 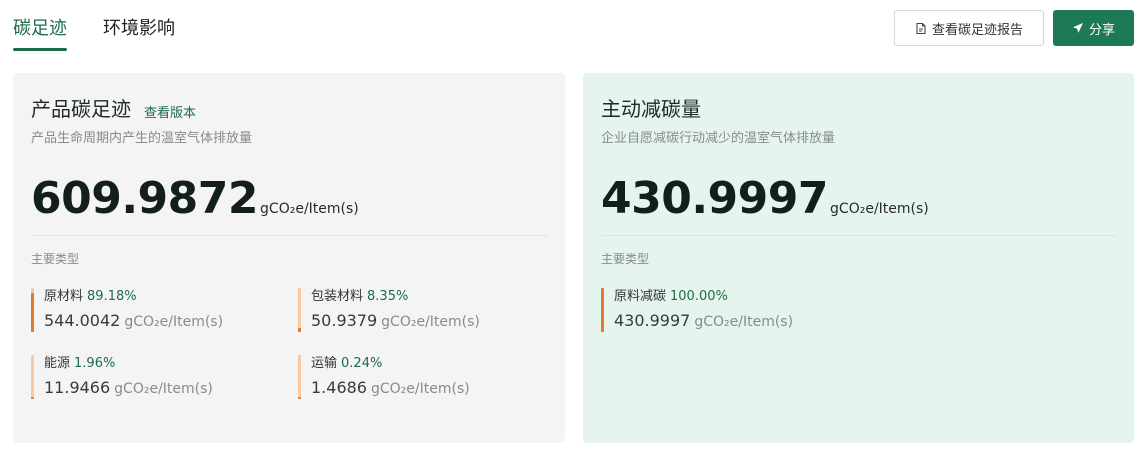 What do you see at coordinates (697, 310) in the screenshot?
I see `breakdown-item-raw-material-reduction: 原料减碳 100.00% 430.9997 gCO₂e/Item(s)` at bounding box center [697, 310].